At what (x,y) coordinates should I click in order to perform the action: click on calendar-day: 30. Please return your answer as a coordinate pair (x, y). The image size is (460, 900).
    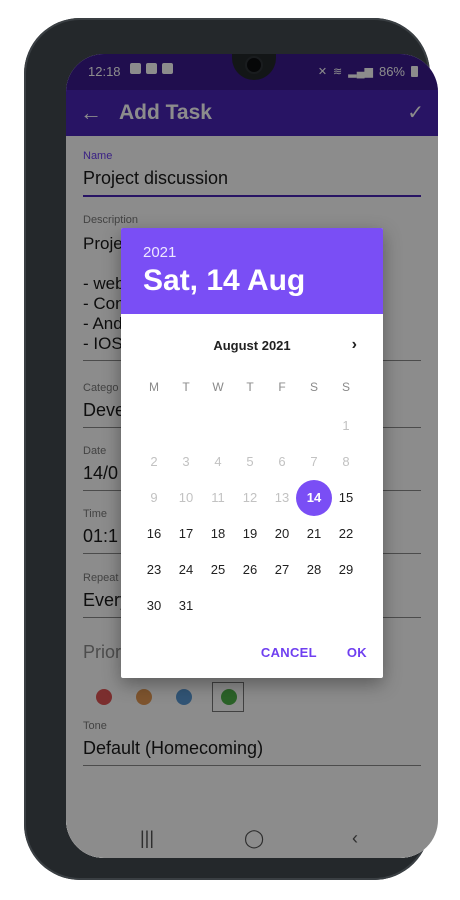
    Looking at the image, I should click on (154, 606).